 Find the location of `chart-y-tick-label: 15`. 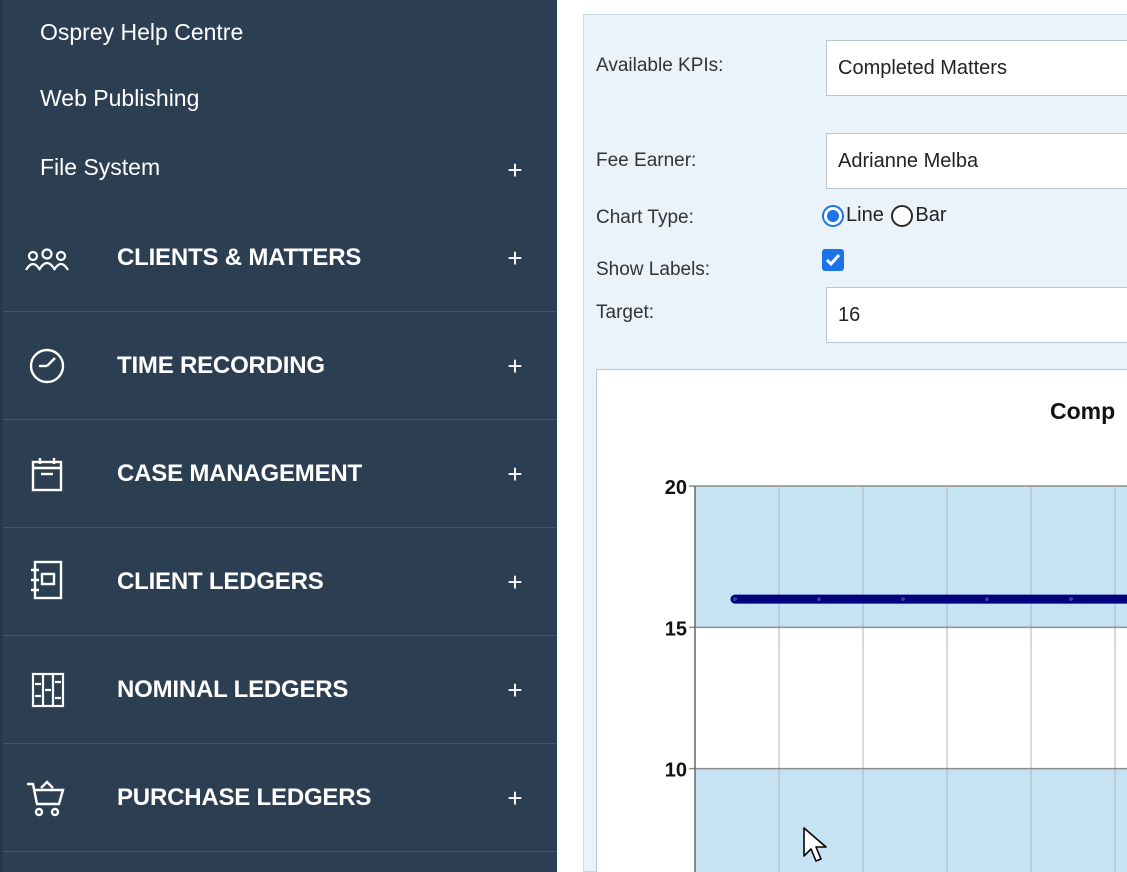

chart-y-tick-label: 15 is located at coordinates (676, 629).